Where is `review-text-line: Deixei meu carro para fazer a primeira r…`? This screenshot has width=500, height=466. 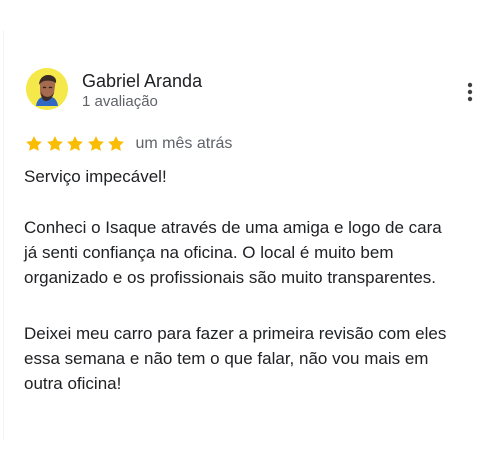
review-text-line: Deixei meu carro para fazer a primeira r… is located at coordinates (235, 333).